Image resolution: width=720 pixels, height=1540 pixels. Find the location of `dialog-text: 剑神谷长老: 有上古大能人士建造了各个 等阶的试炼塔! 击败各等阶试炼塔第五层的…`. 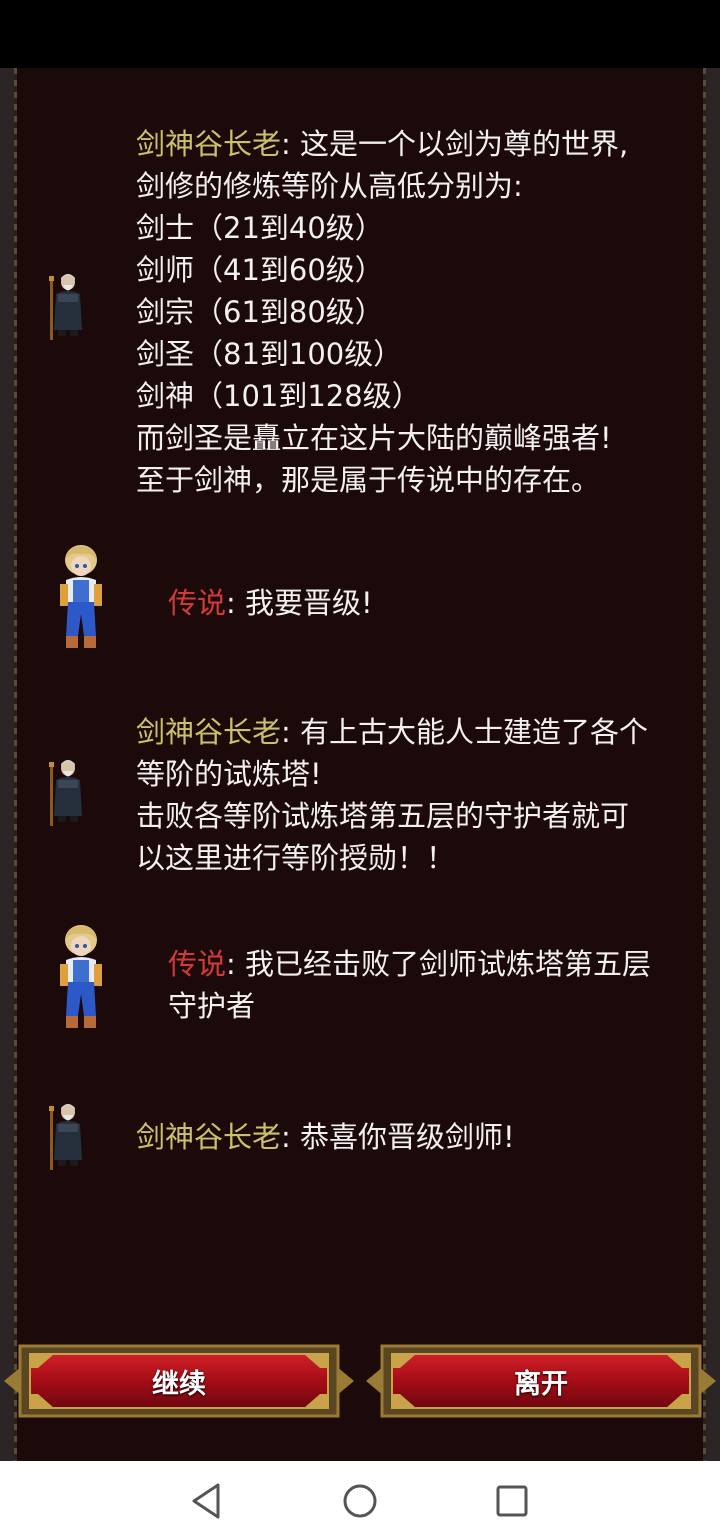

dialog-text: 剑神谷长老: 有上古大能人士建造了各个 等阶的试炼塔! 击败各等阶试炼塔第五层的… is located at coordinates (392, 795).